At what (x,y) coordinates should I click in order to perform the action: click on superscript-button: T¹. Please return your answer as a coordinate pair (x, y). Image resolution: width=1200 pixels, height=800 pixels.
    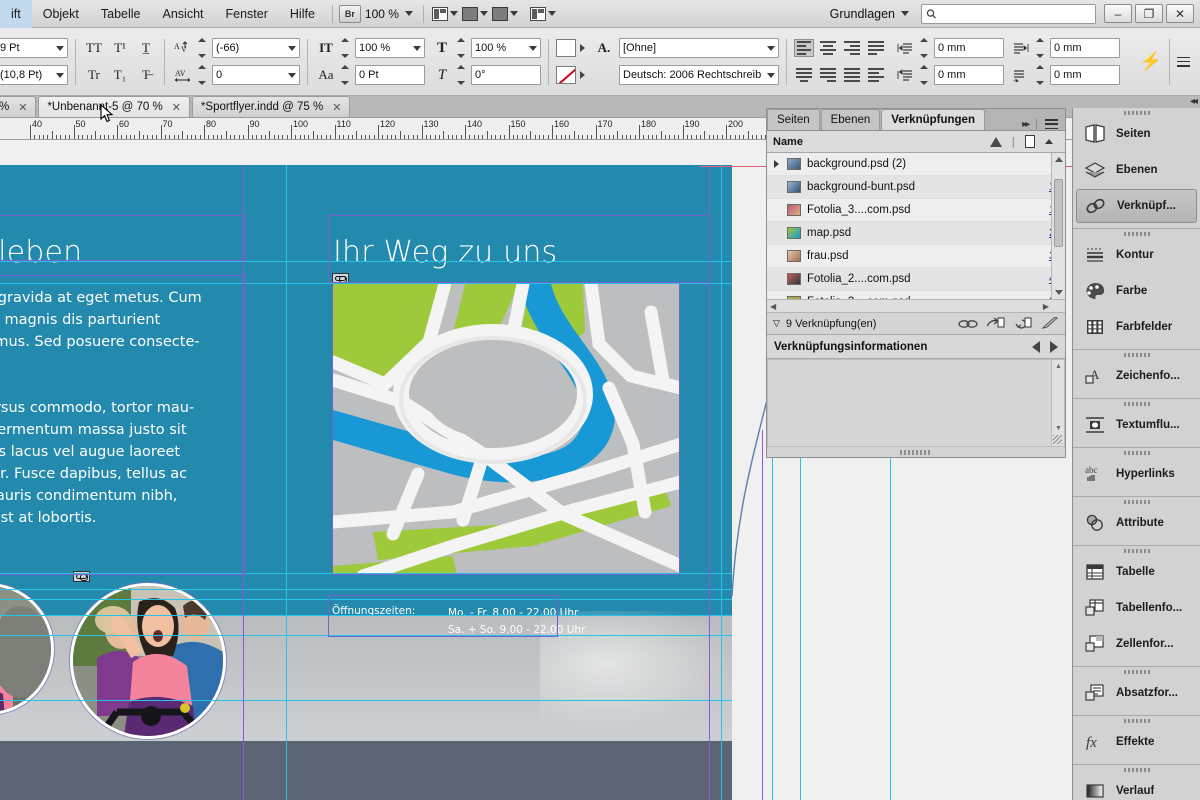
    Looking at the image, I should click on (120, 48).